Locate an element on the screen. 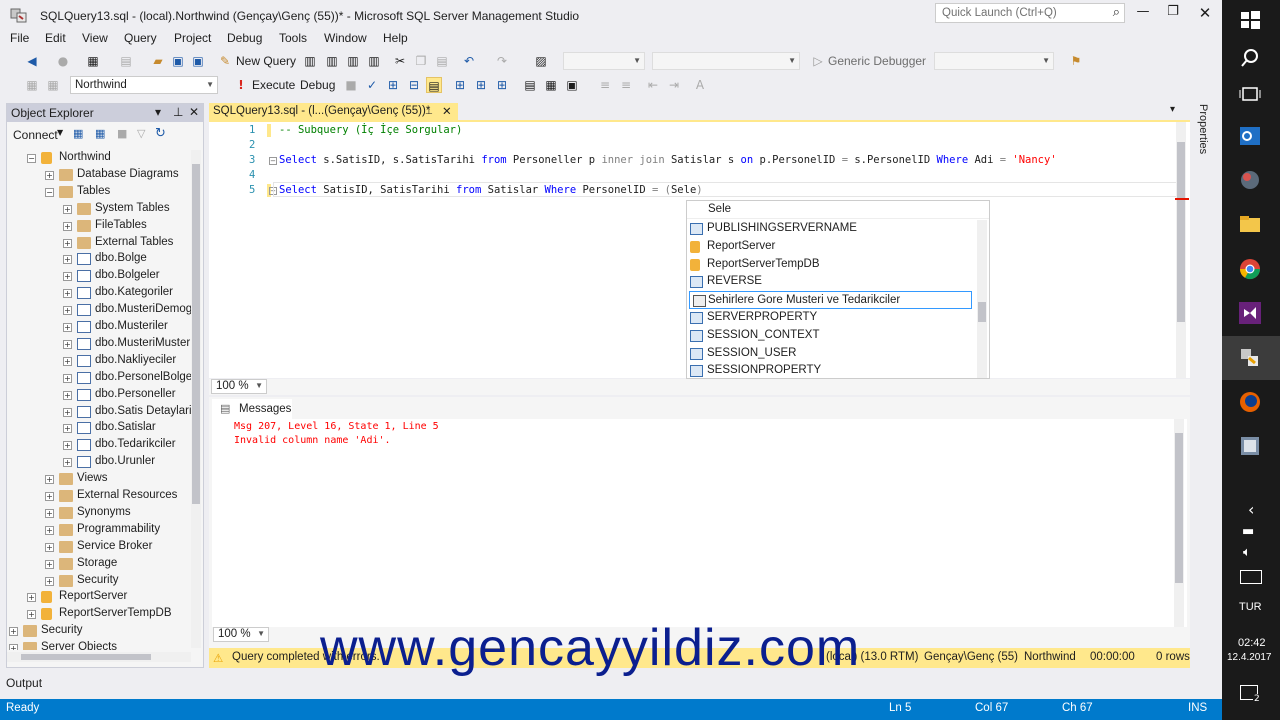 The image size is (1280, 720). menu-tools: Tools is located at coordinates (293, 38).